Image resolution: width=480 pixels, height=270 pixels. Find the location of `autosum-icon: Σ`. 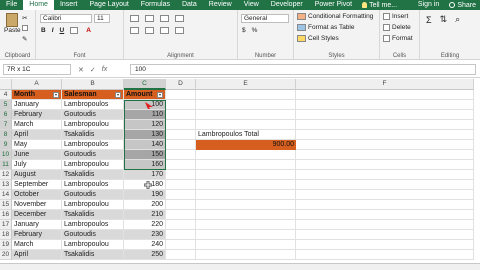

autosum-icon: Σ is located at coordinates (429, 20).